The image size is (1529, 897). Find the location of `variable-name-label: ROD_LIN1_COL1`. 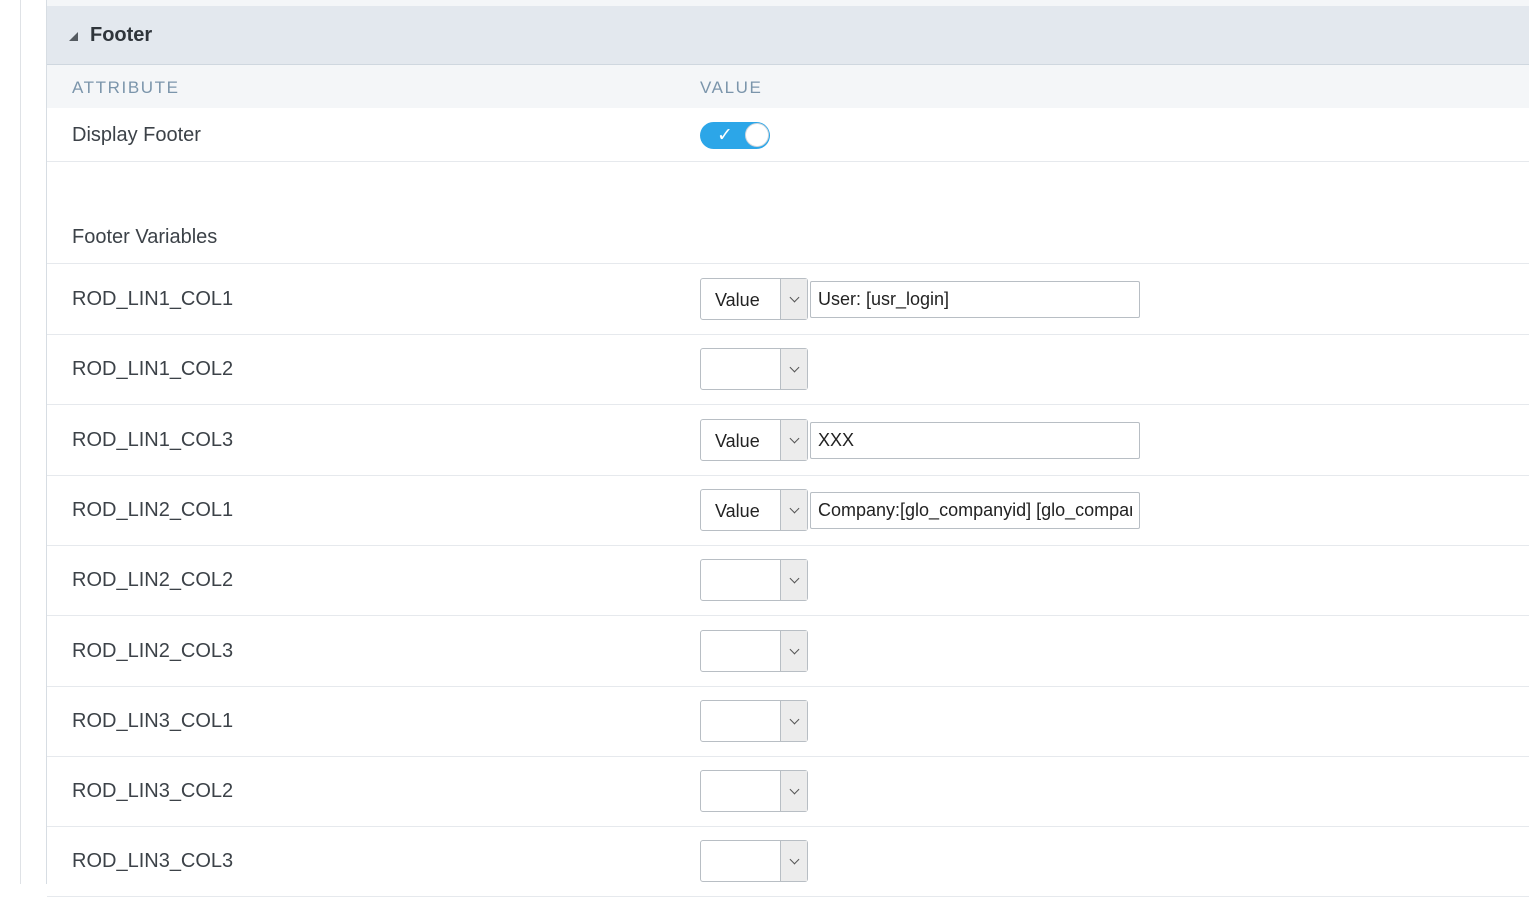

variable-name-label: ROD_LIN1_COL1 is located at coordinates (153, 299).